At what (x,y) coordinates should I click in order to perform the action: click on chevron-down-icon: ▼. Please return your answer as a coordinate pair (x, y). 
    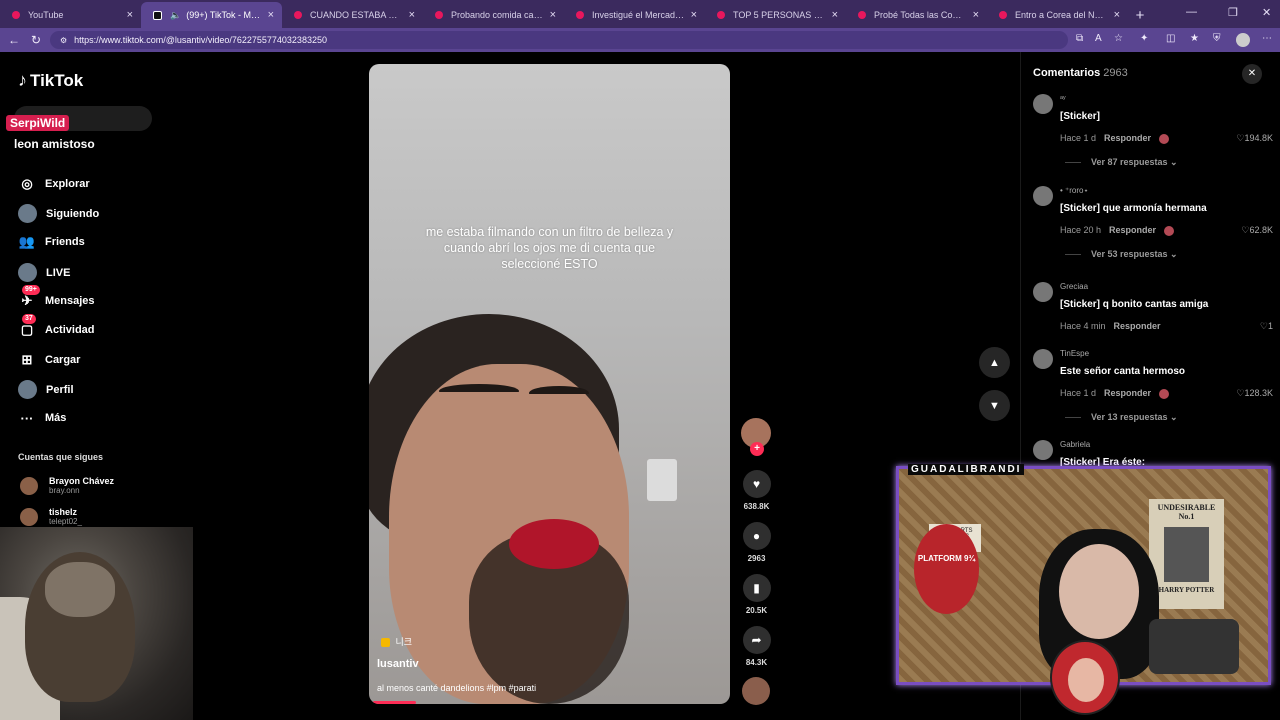
    Looking at the image, I should click on (994, 405).